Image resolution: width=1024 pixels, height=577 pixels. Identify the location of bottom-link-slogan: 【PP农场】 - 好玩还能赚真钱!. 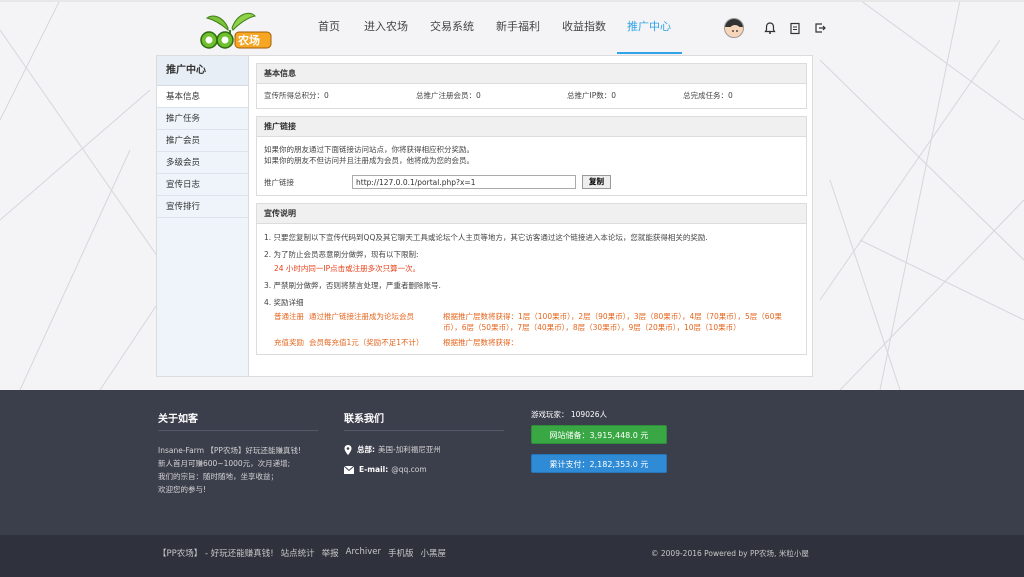
(216, 553).